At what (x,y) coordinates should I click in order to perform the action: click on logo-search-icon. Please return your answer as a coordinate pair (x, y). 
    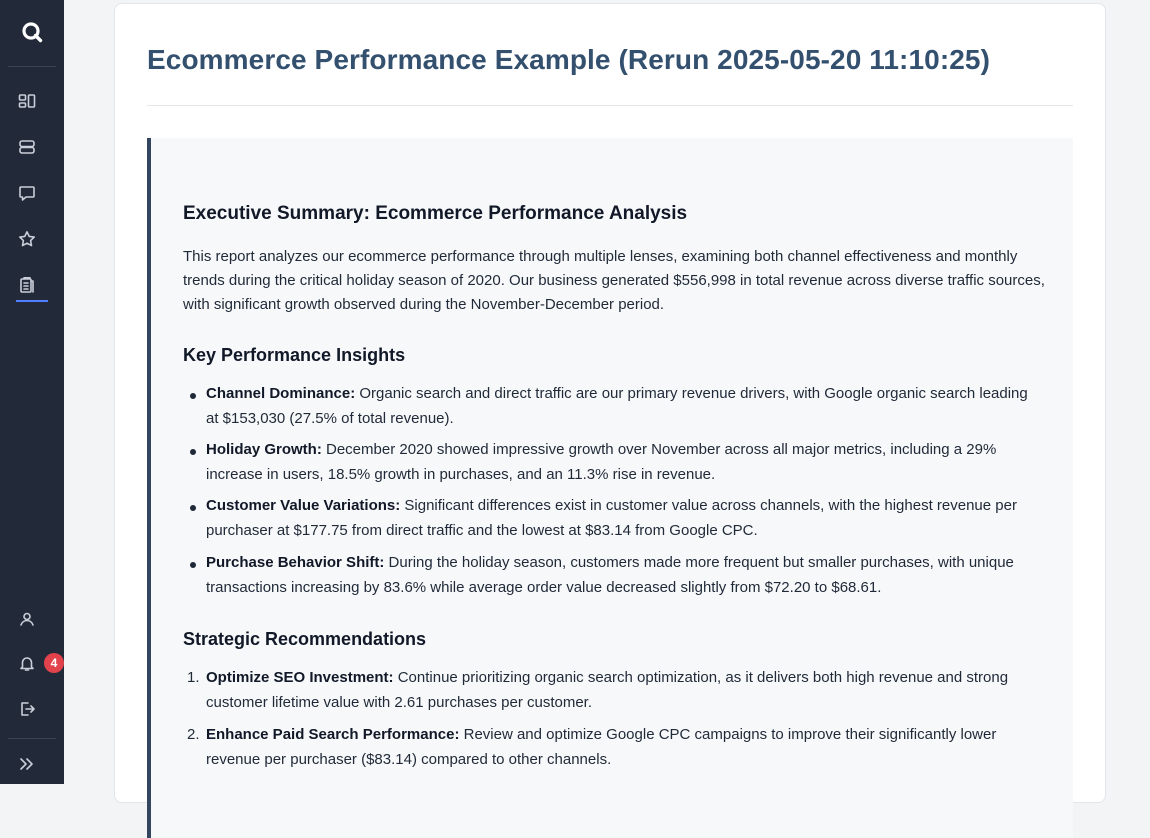
    Looking at the image, I should click on (32, 32).